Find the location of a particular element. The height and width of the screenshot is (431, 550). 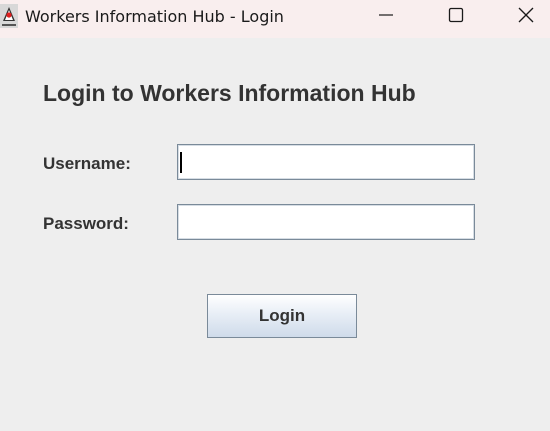

close-icon is located at coordinates (526, 17).